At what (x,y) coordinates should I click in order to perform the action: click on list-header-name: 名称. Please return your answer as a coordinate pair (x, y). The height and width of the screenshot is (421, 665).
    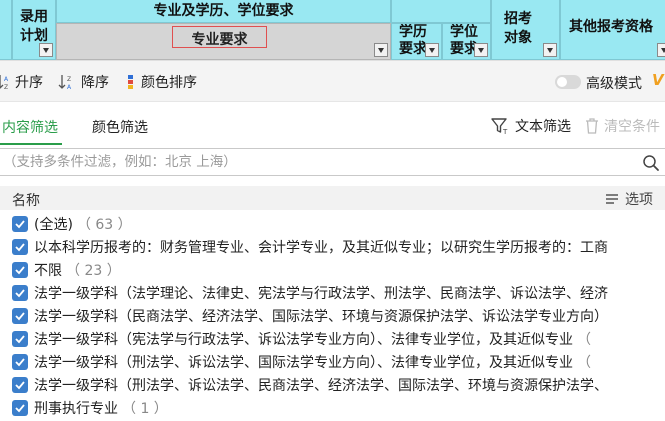
    Looking at the image, I should click on (26, 201).